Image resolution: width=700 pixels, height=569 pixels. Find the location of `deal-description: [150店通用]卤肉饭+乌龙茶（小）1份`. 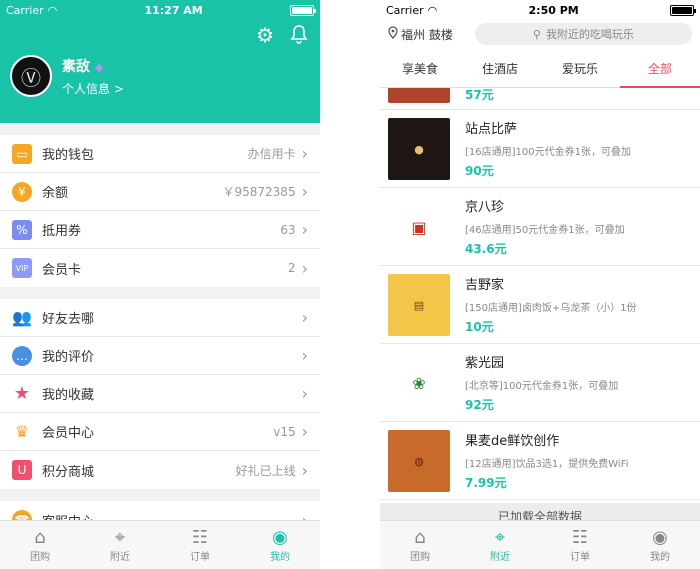

deal-description: [150店通用]卤肉饭+乌龙茶（小）1份 is located at coordinates (551, 308).